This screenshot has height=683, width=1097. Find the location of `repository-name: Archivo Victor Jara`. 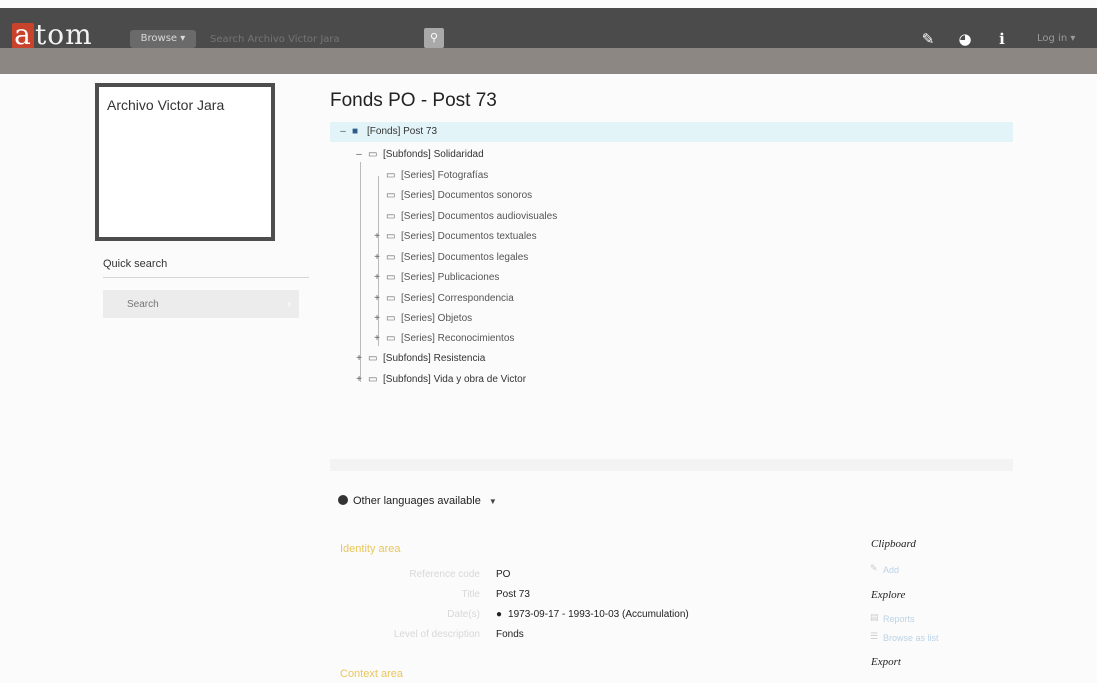

repository-name: Archivo Victor Jara is located at coordinates (166, 105).